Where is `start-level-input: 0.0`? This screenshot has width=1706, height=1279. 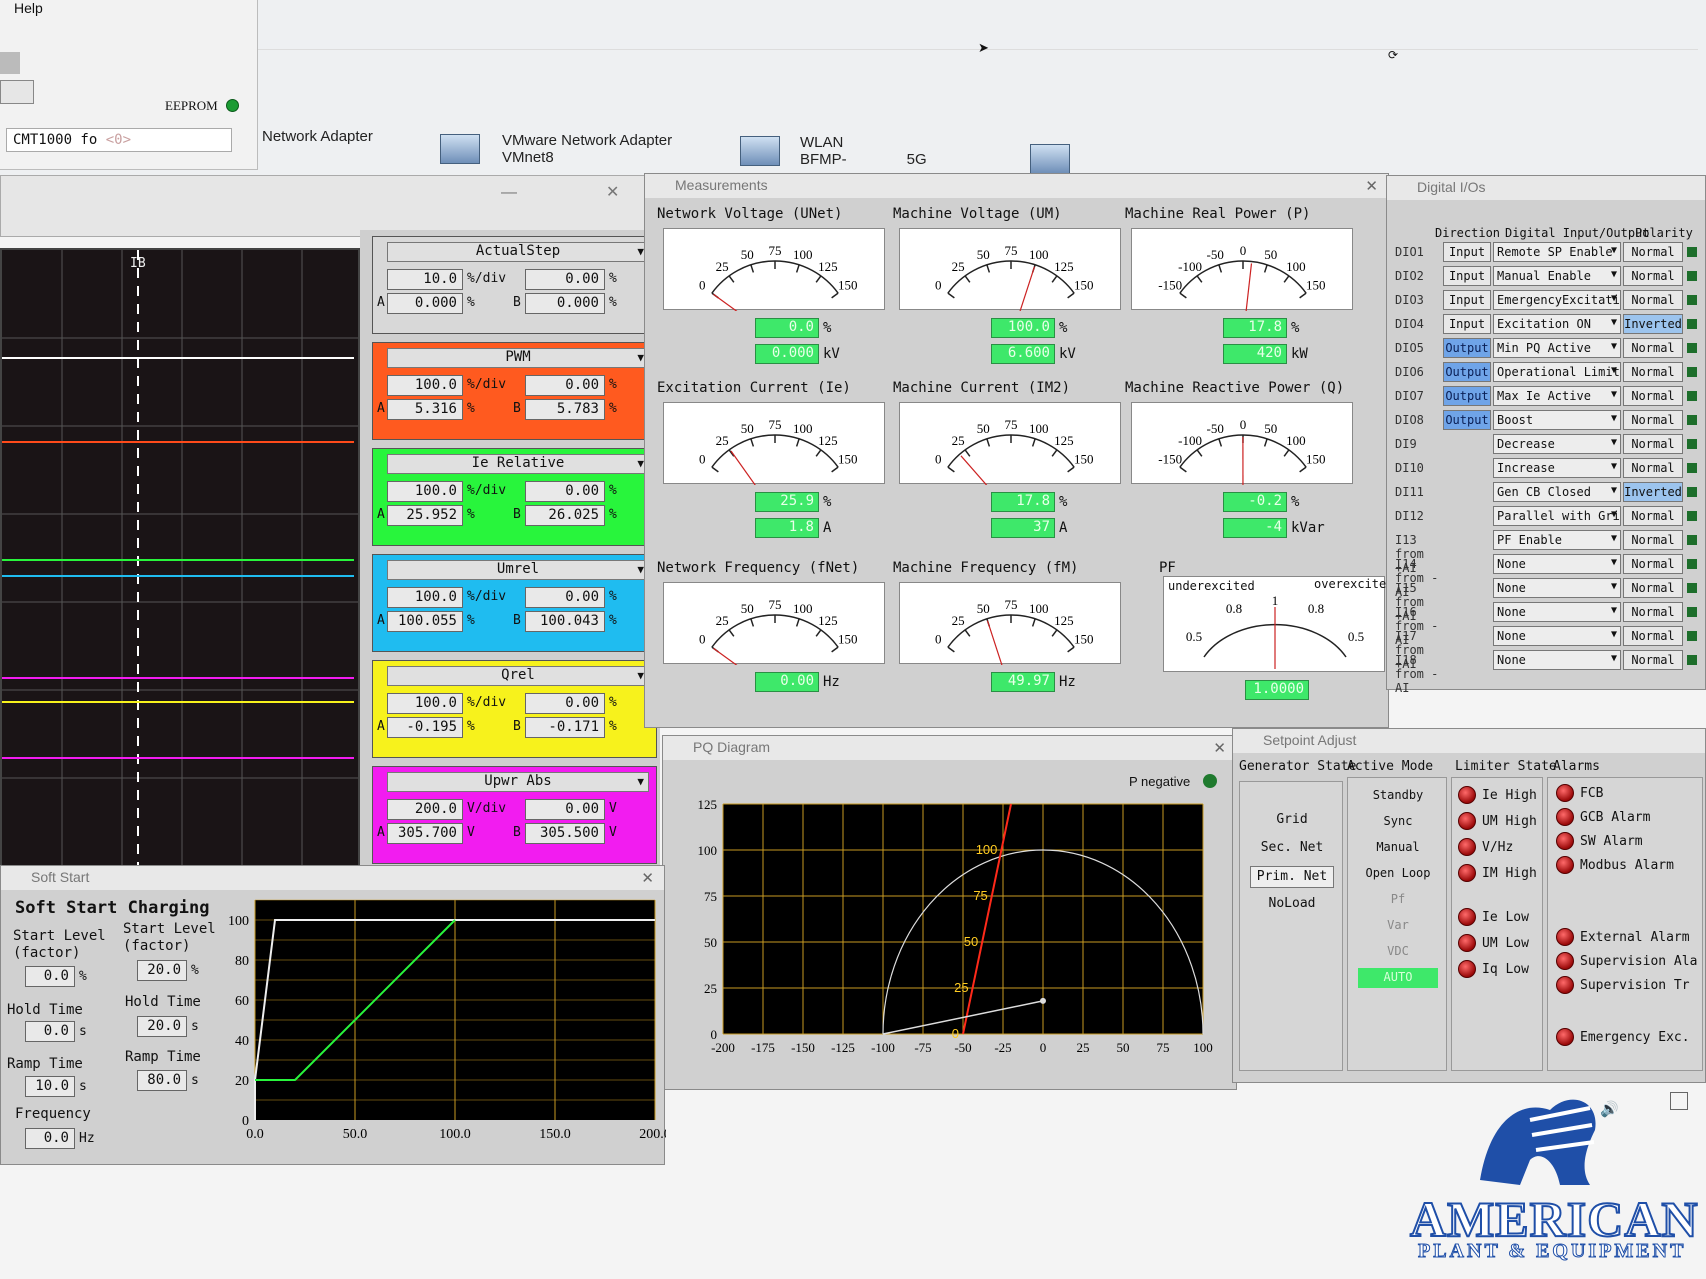 start-level-input: 0.0 is located at coordinates (50, 976).